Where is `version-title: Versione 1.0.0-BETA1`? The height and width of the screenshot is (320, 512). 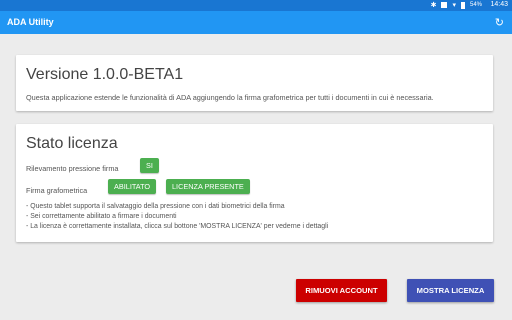
version-title: Versione 1.0.0-BETA1 is located at coordinates (105, 74).